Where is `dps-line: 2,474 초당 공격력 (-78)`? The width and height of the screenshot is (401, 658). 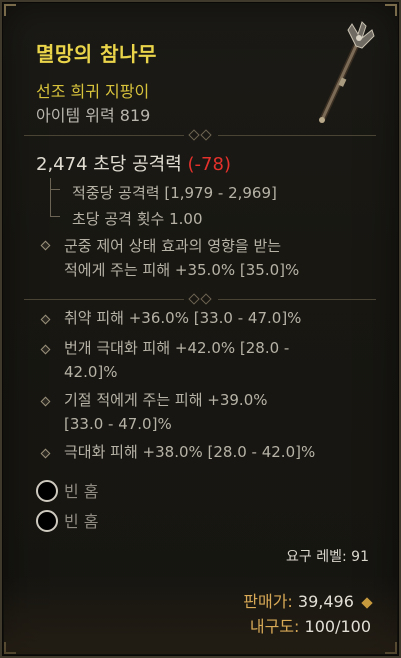
dps-line: 2,474 초당 공격력 (-78) is located at coordinates (133, 163).